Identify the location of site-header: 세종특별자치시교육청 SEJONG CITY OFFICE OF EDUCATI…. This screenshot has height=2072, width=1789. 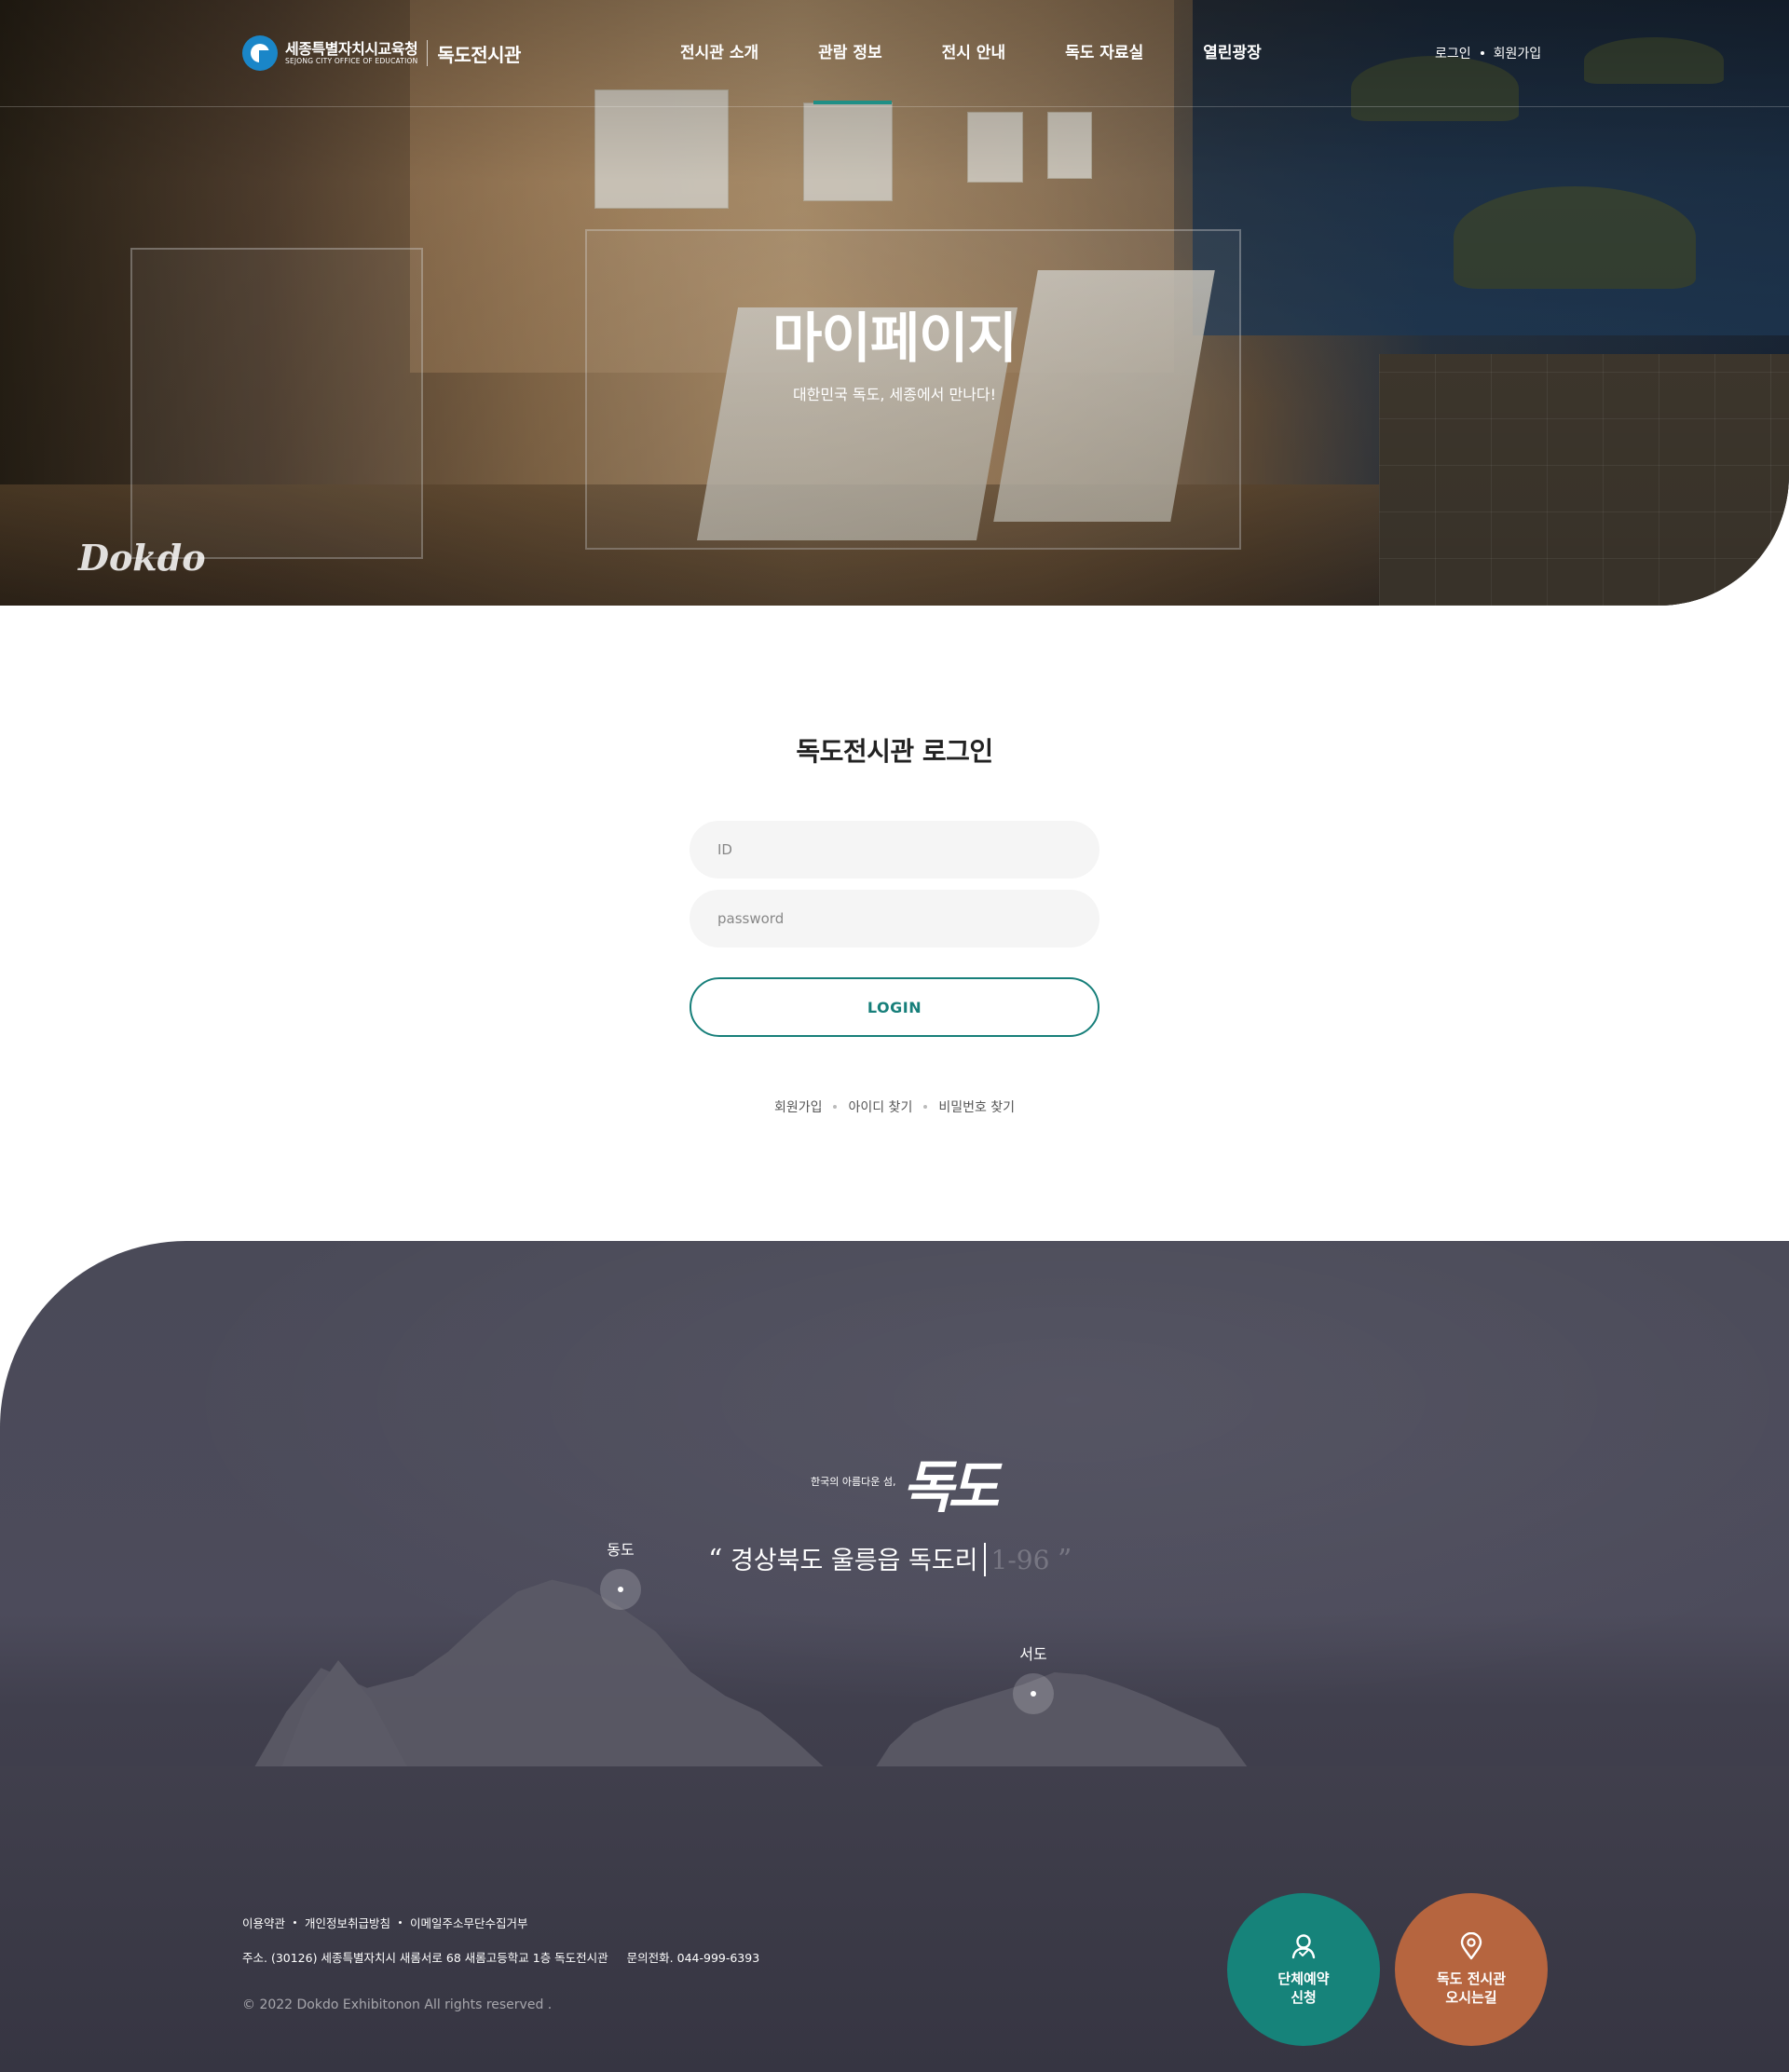
(894, 53).